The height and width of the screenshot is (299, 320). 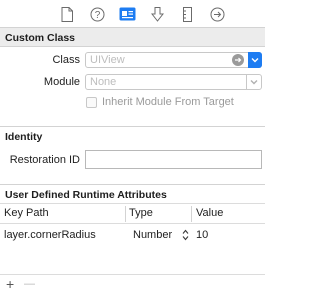 What do you see at coordinates (173, 159) in the screenshot?
I see `restoration-id-field` at bounding box center [173, 159].